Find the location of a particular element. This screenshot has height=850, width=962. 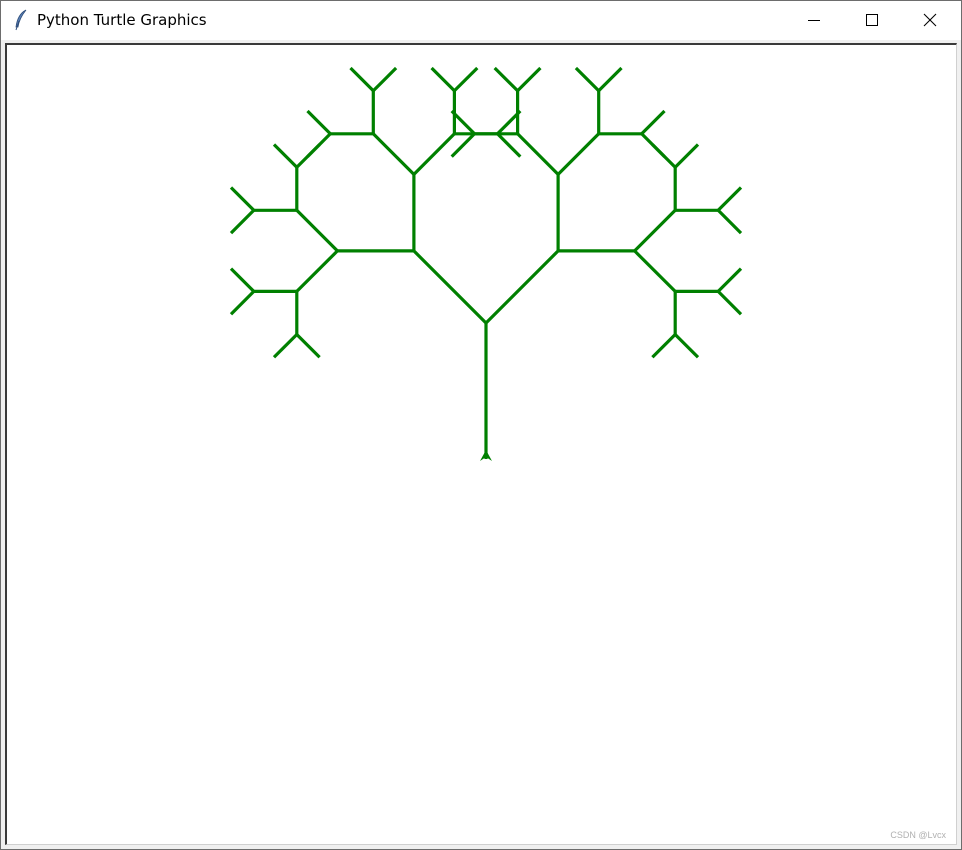

maximize-button is located at coordinates (873, 20).